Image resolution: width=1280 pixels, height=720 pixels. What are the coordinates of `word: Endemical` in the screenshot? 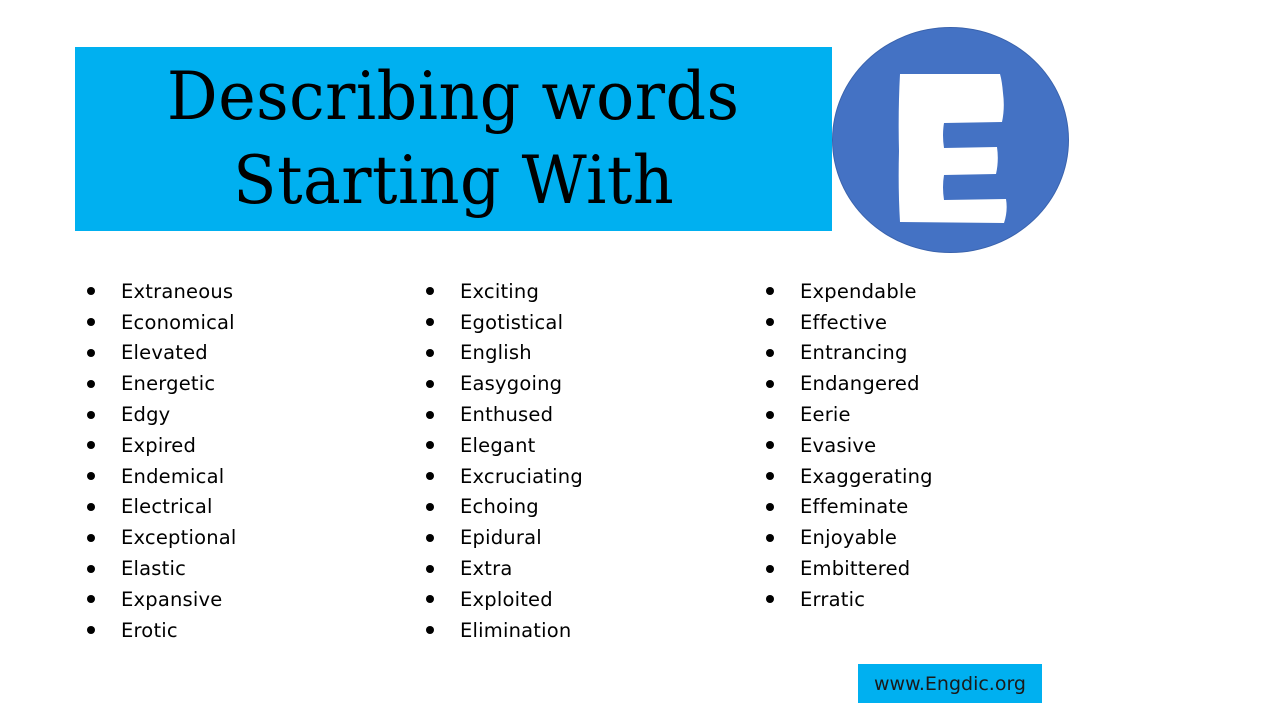 It's located at (173, 476).